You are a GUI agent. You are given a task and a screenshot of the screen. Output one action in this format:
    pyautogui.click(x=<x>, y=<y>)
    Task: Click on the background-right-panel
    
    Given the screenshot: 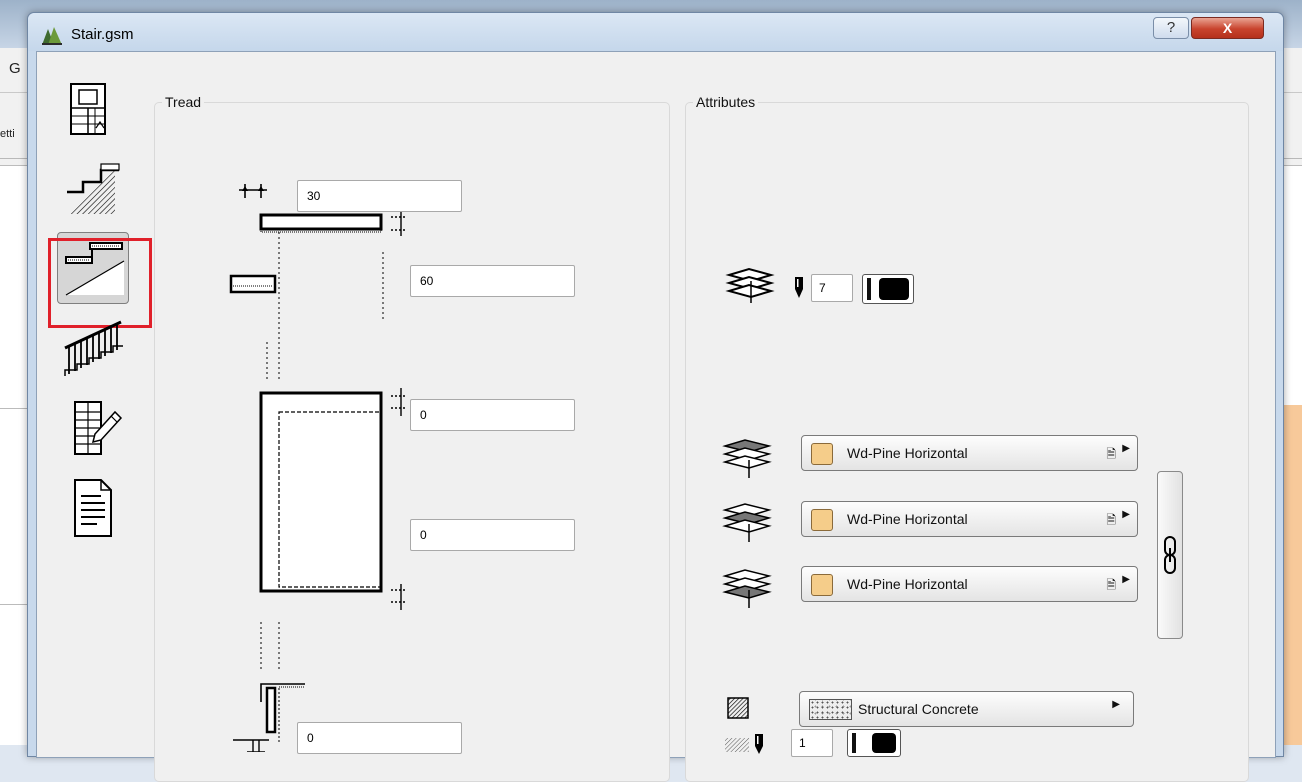 What is the action you would take?
    pyautogui.click(x=1291, y=575)
    